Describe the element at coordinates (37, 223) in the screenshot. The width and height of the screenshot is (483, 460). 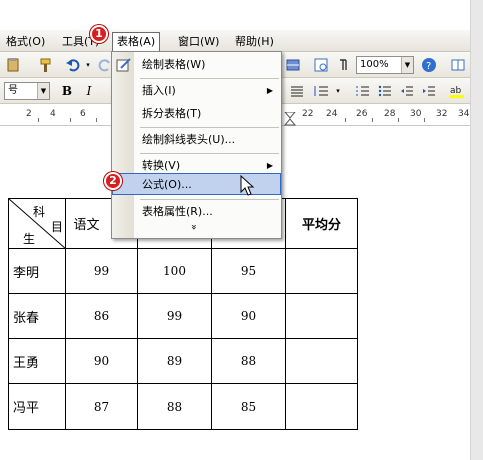
I see `diagonal-header-cell: 科 目 生` at that location.